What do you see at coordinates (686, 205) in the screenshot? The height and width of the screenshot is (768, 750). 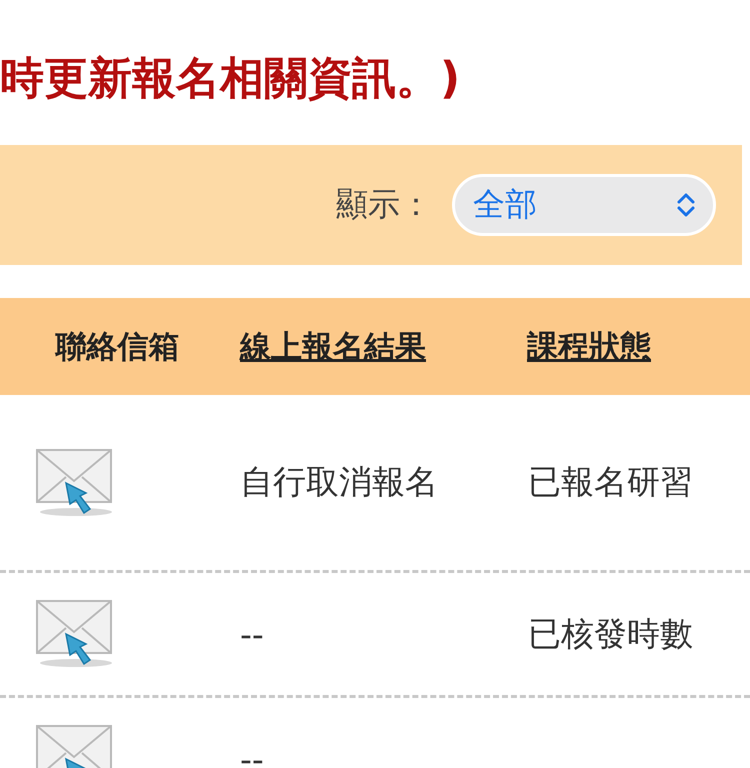 I see `chevron-updown-icon` at bounding box center [686, 205].